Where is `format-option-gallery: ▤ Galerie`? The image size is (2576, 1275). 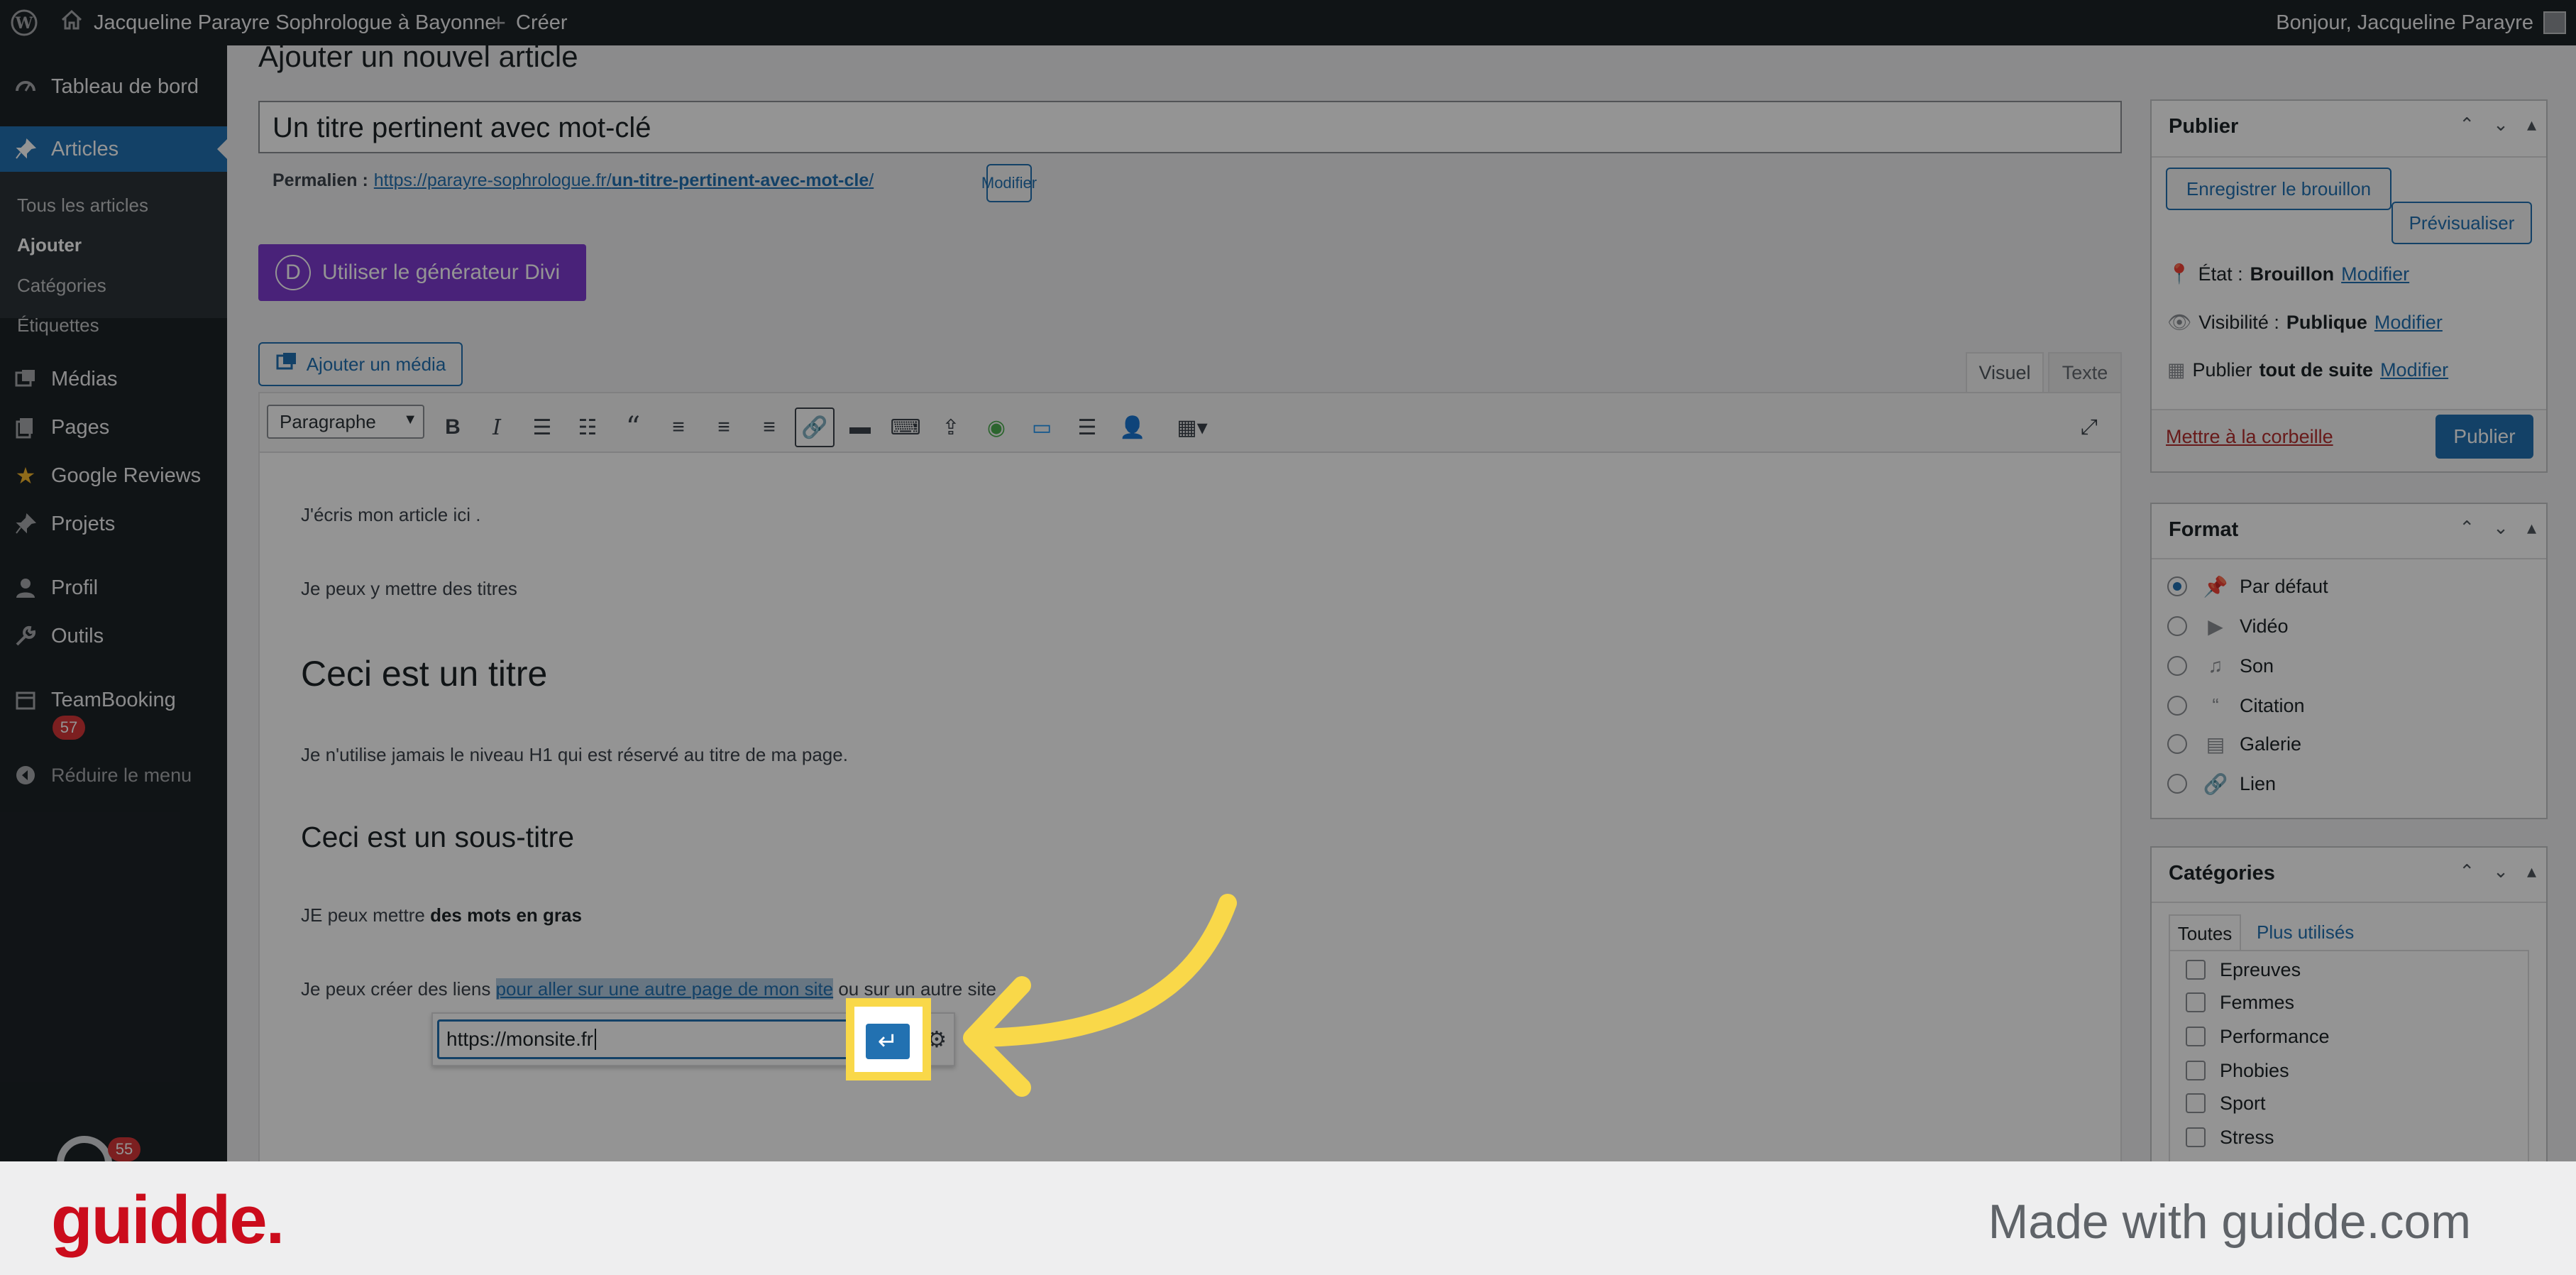
format-option-gallery: ▤ Galerie is located at coordinates (2234, 744).